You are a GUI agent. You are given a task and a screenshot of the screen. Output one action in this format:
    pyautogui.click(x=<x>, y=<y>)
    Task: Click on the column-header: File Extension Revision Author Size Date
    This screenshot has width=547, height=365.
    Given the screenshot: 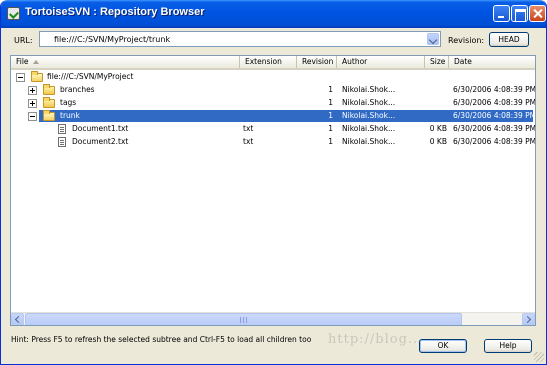 What is the action you would take?
    pyautogui.click(x=273, y=63)
    